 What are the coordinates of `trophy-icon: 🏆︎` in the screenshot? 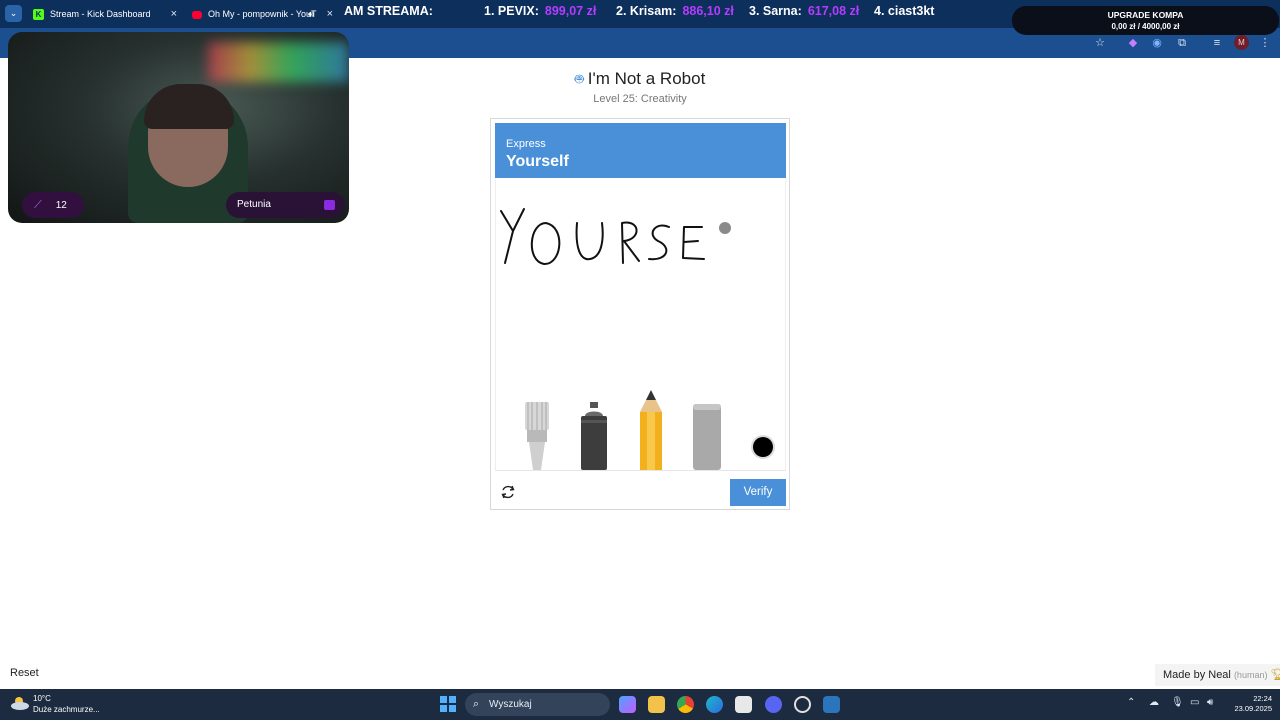 It's located at (1275, 675).